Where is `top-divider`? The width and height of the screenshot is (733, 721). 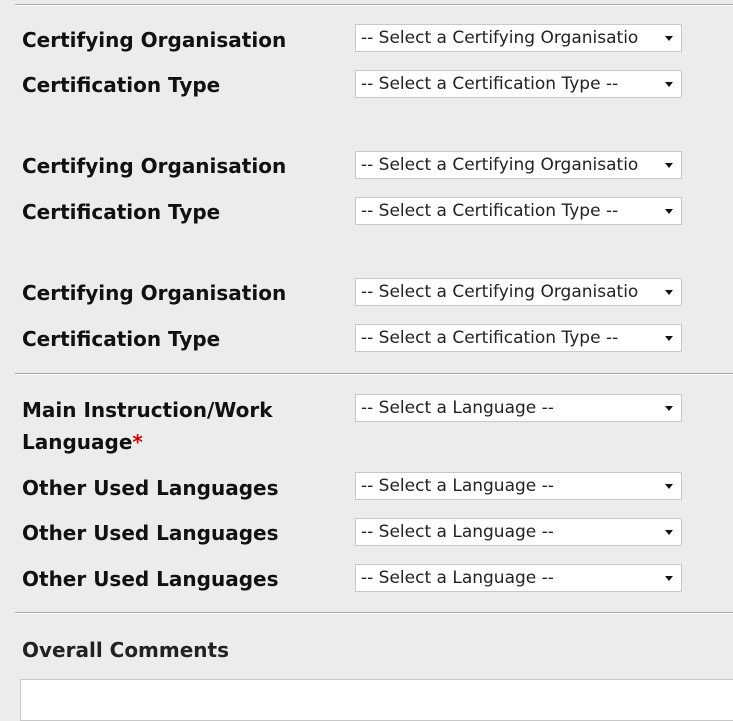
top-divider is located at coordinates (374, 5).